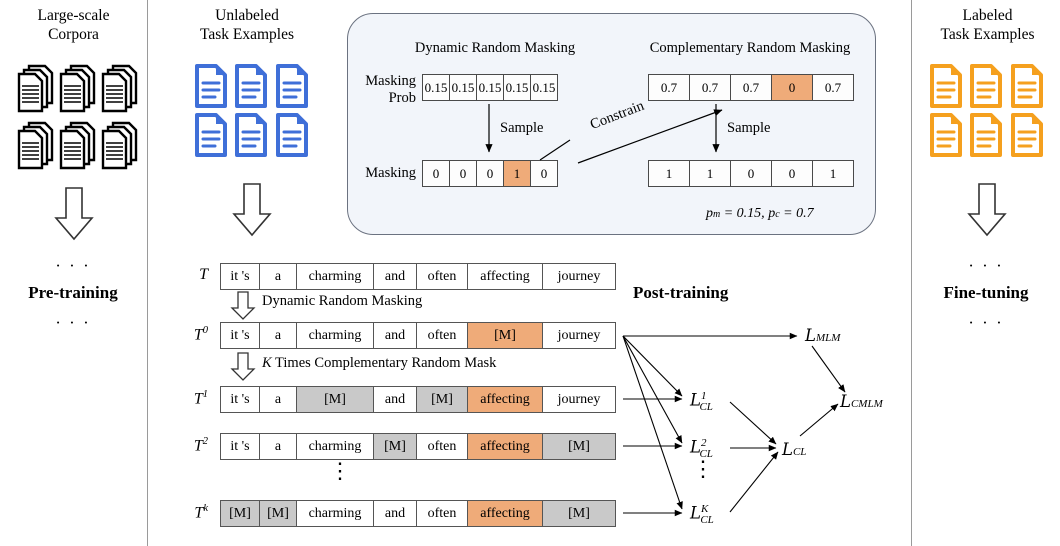 The height and width of the screenshot is (546, 1060). Describe the element at coordinates (190, 398) in the screenshot. I see `row-name-T1: T1` at that location.